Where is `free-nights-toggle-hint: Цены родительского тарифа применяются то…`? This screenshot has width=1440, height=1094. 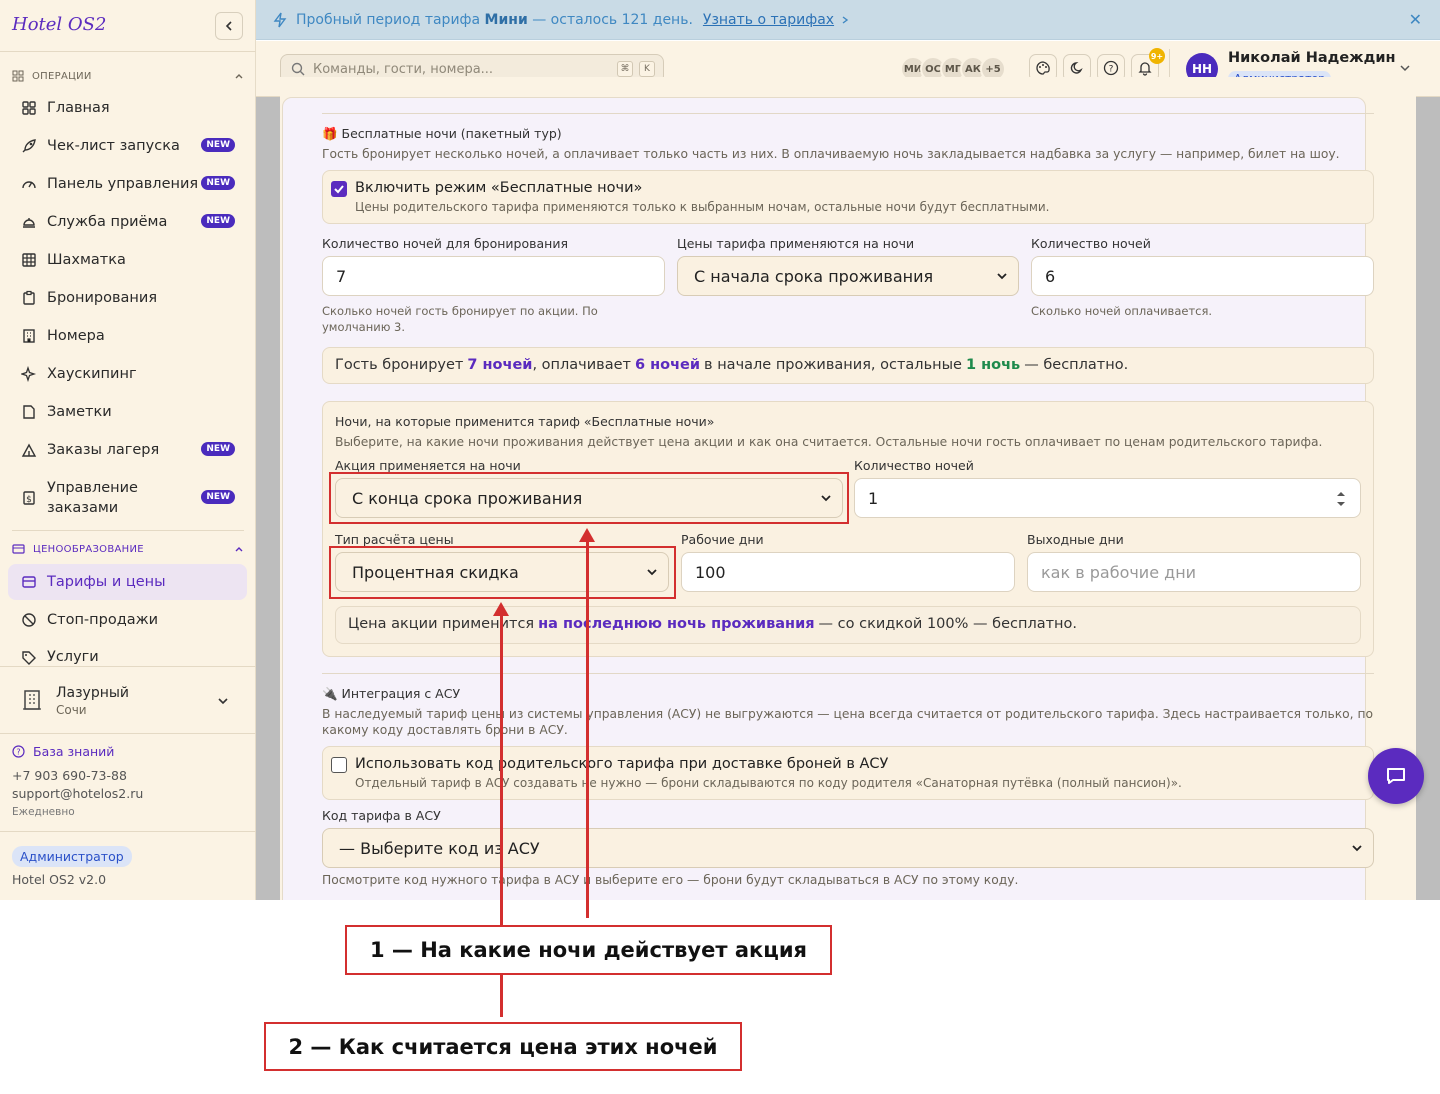
free-nights-toggle-hint: Цены родительского тарифа применяются то… is located at coordinates (702, 207).